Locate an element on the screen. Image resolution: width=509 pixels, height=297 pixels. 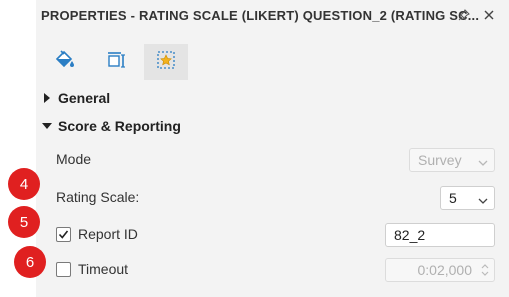
section-score-reporting-label: Score & Reporting is located at coordinates (119, 126).